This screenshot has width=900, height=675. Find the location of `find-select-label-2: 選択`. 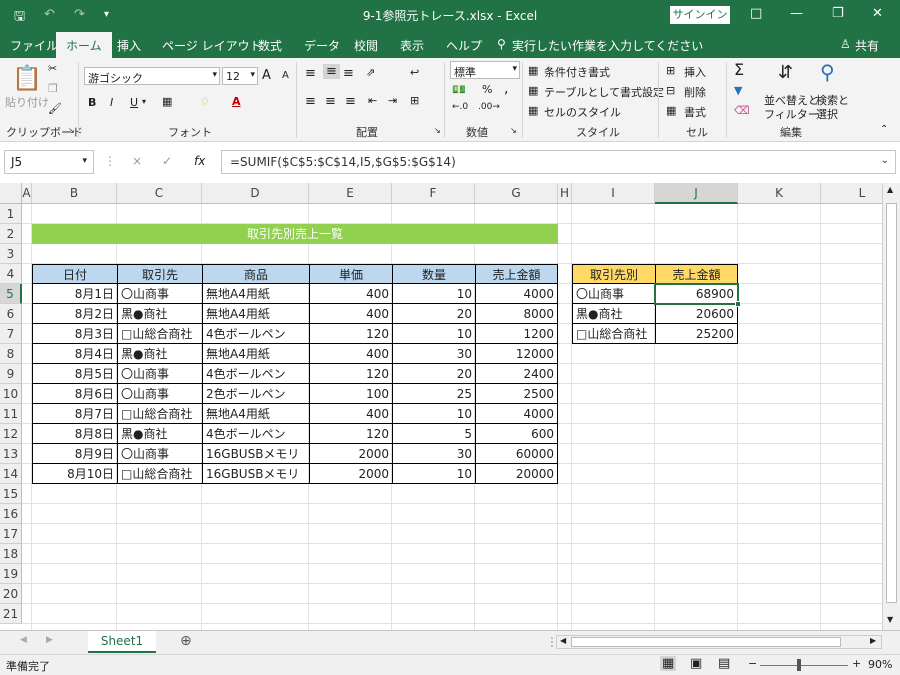

find-select-label-2: 選択 is located at coordinates (827, 114).